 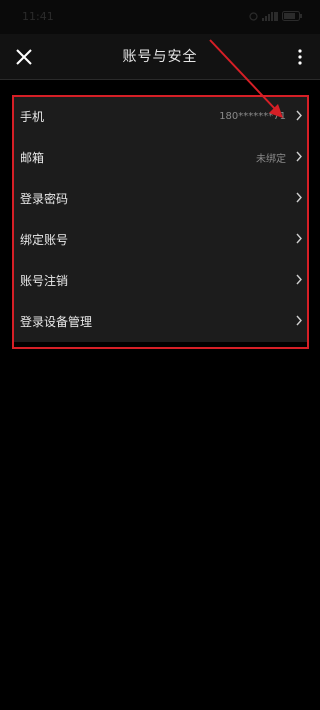 What do you see at coordinates (271, 159) in the screenshot?
I see `email-status-value: 未绑定` at bounding box center [271, 159].